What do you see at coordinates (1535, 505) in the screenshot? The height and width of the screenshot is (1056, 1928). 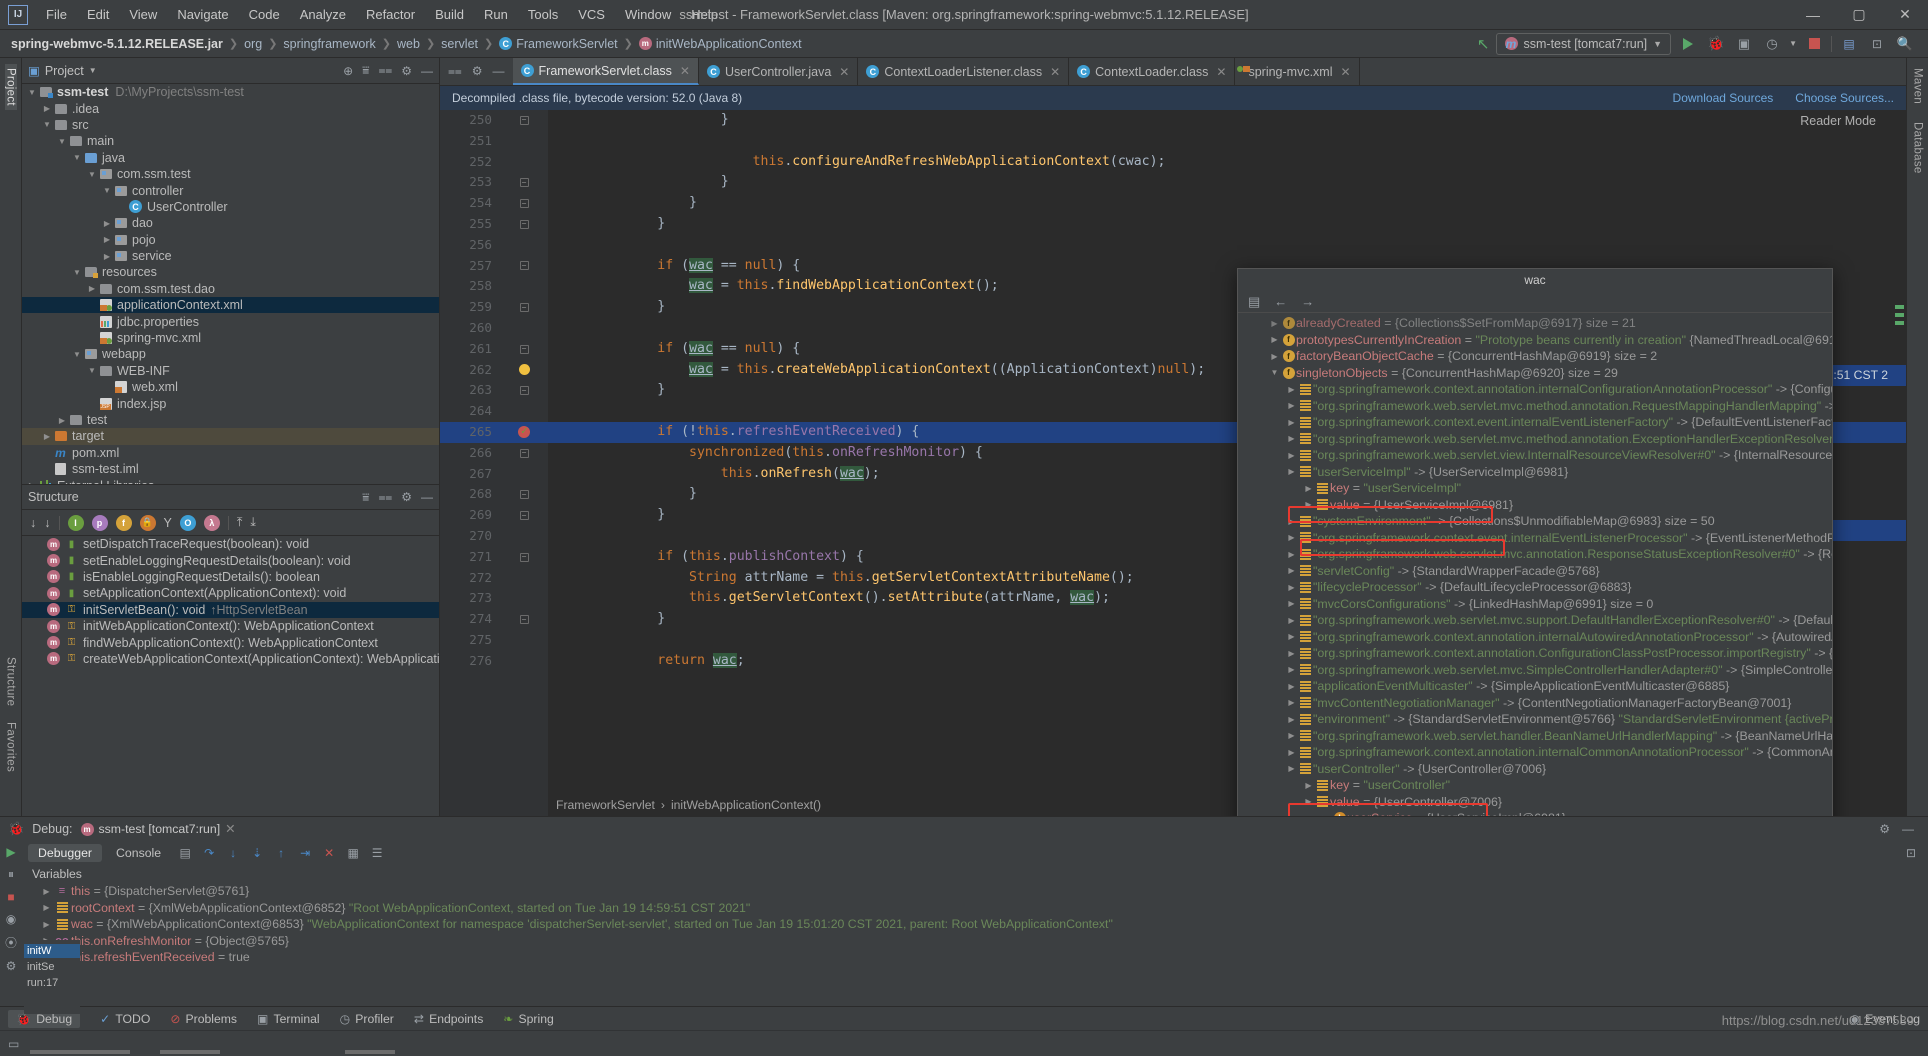 I see `wac-variable-row: ▶ value = {UserServiceImpl@6981}` at bounding box center [1535, 505].